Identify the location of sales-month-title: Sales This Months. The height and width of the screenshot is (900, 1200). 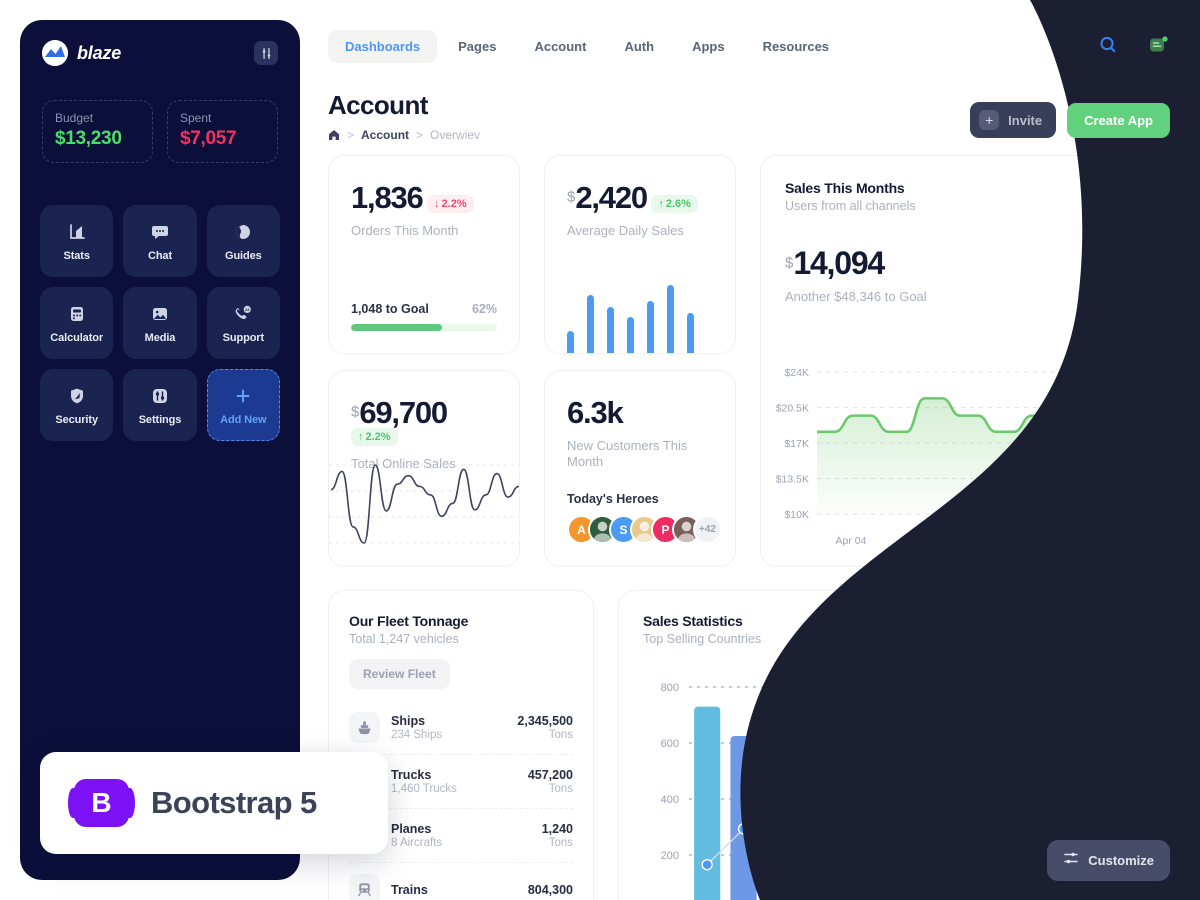
(845, 188).